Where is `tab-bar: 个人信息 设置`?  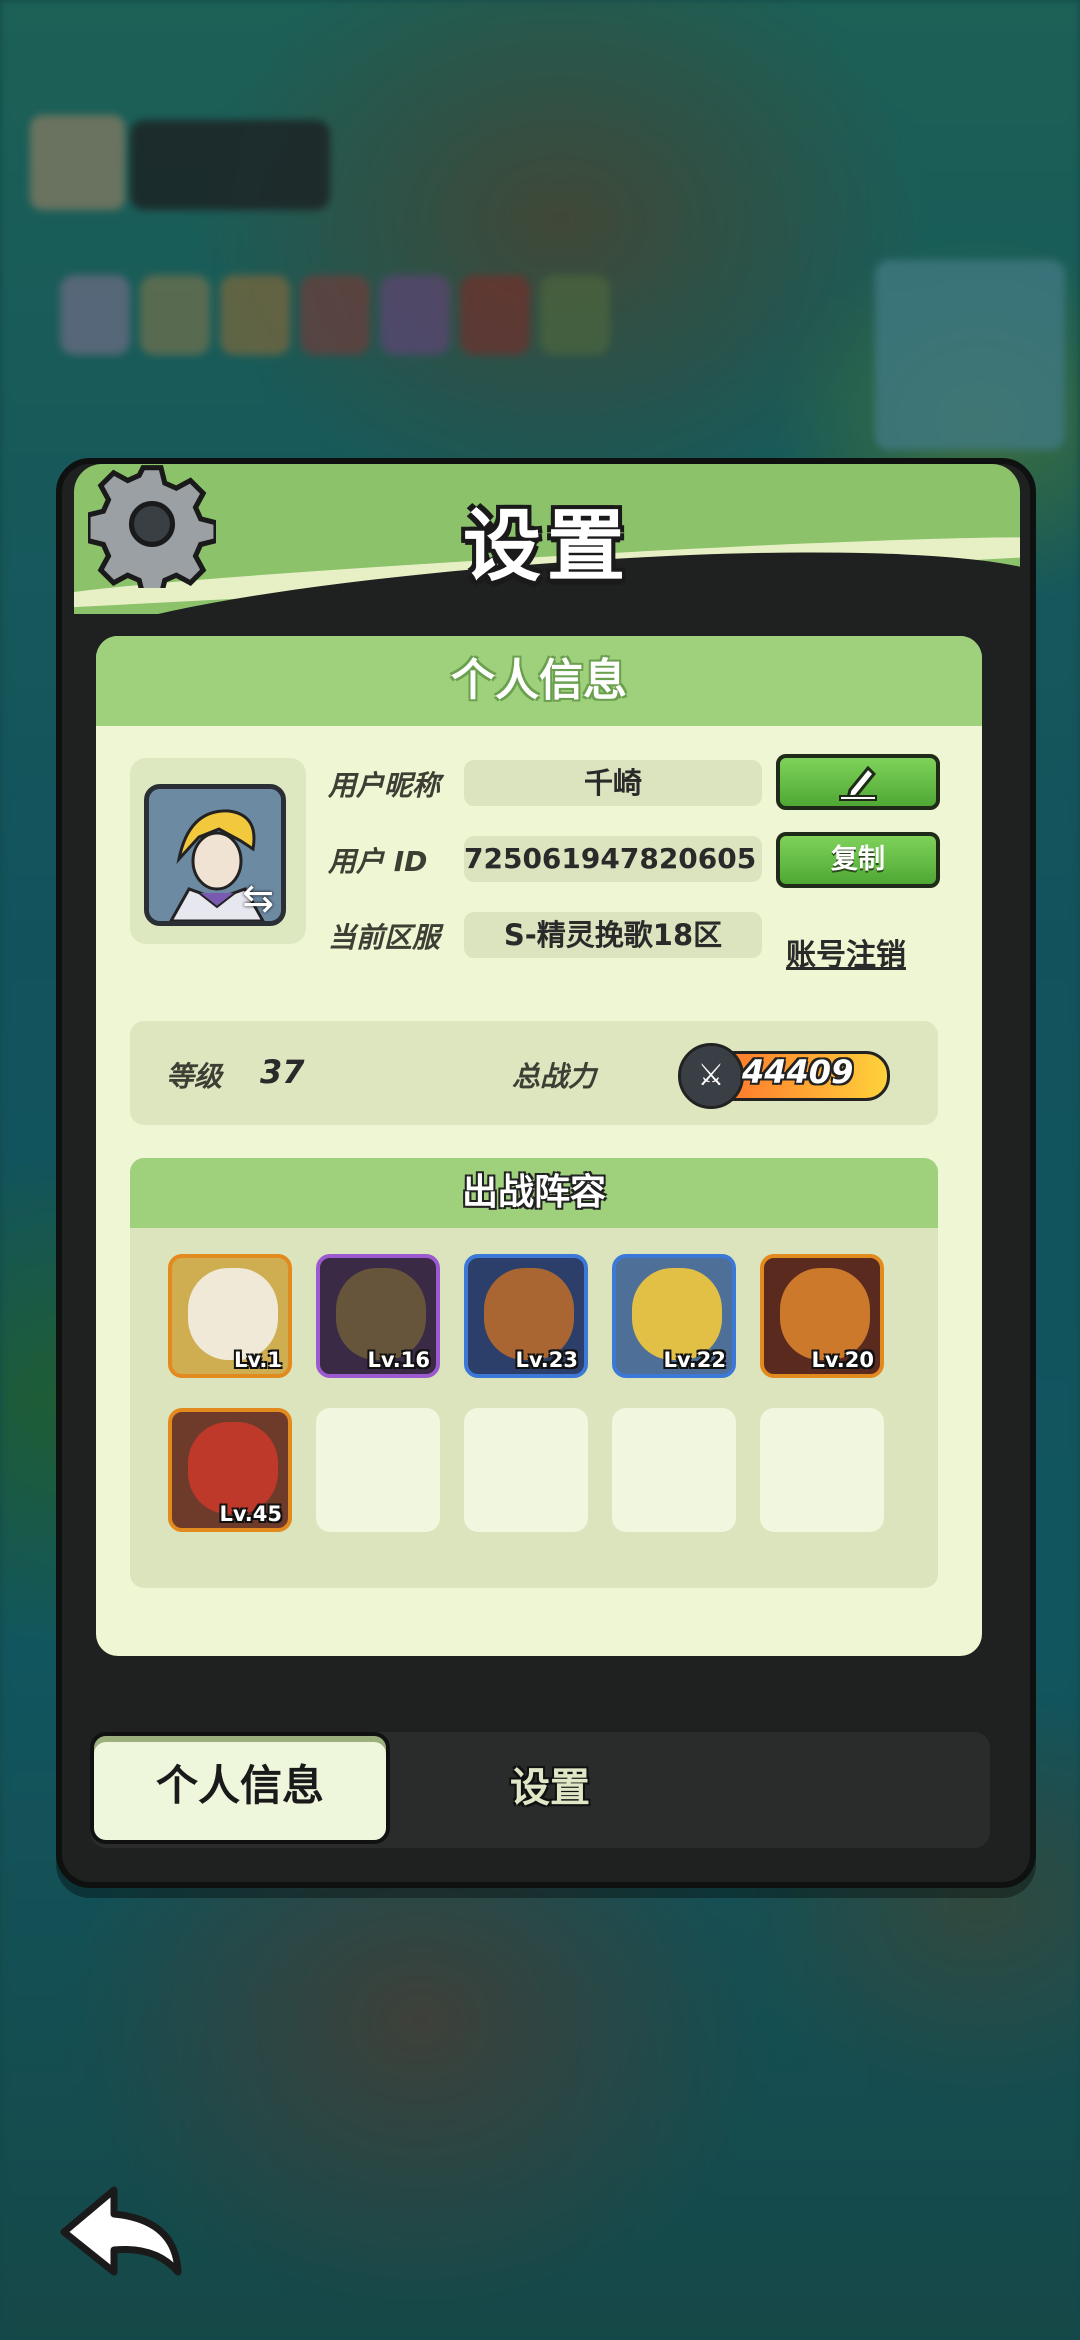 tab-bar: 个人信息 设置 is located at coordinates (540, 1790).